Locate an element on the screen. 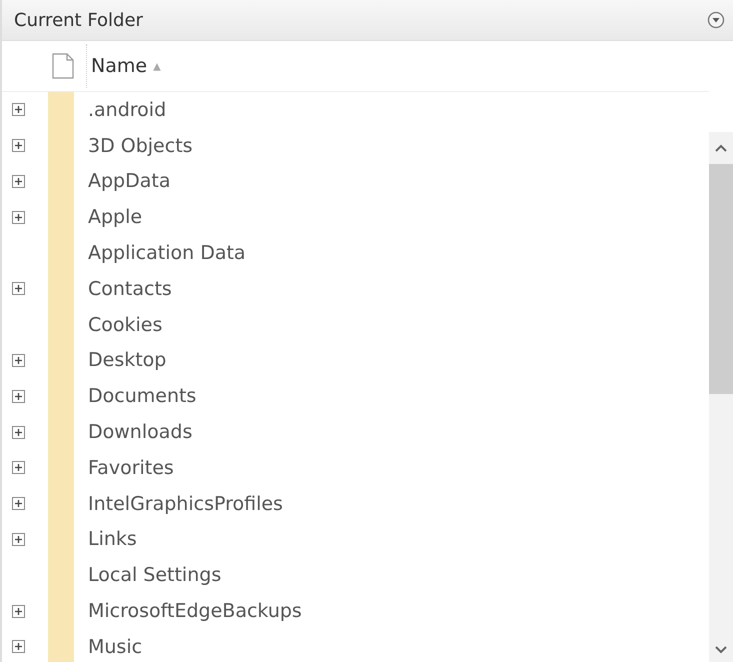 This screenshot has width=733, height=662. folder-name: 3D Objects is located at coordinates (140, 145).